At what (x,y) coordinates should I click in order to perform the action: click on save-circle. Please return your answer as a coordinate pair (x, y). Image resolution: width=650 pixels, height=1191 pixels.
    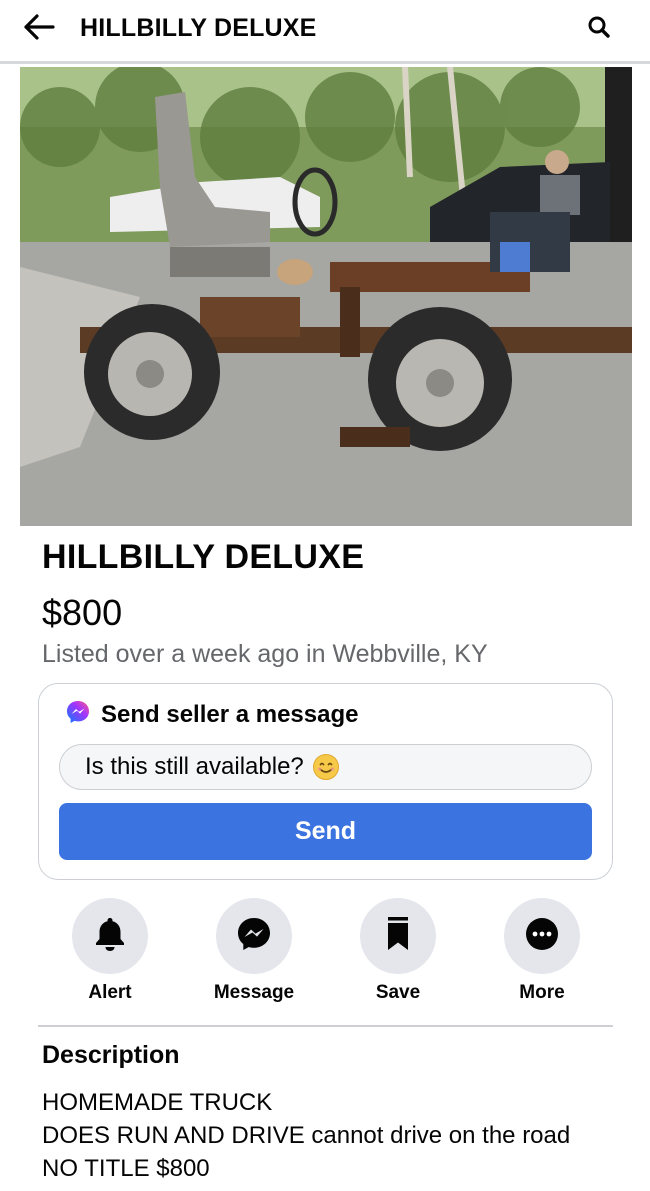
    Looking at the image, I should click on (398, 936).